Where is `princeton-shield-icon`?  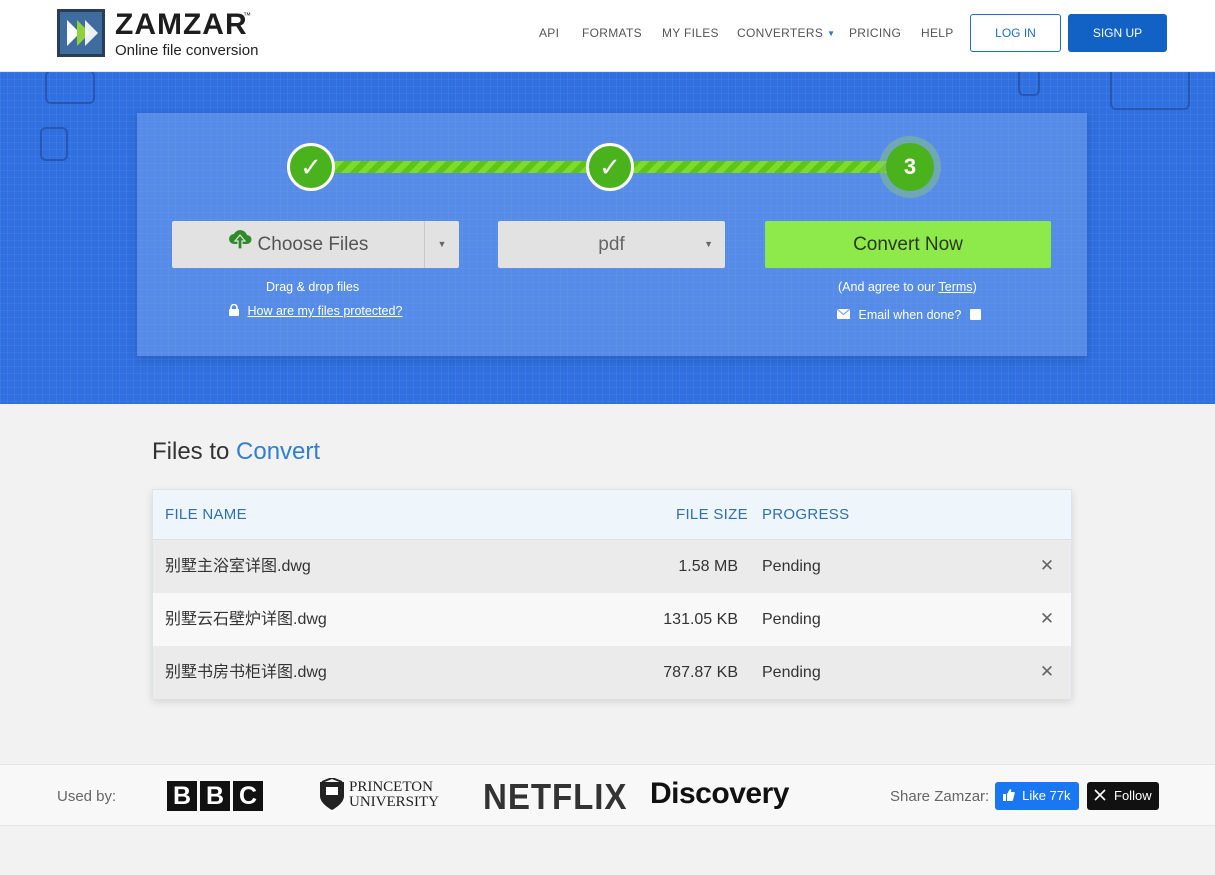 princeton-shield-icon is located at coordinates (332, 793).